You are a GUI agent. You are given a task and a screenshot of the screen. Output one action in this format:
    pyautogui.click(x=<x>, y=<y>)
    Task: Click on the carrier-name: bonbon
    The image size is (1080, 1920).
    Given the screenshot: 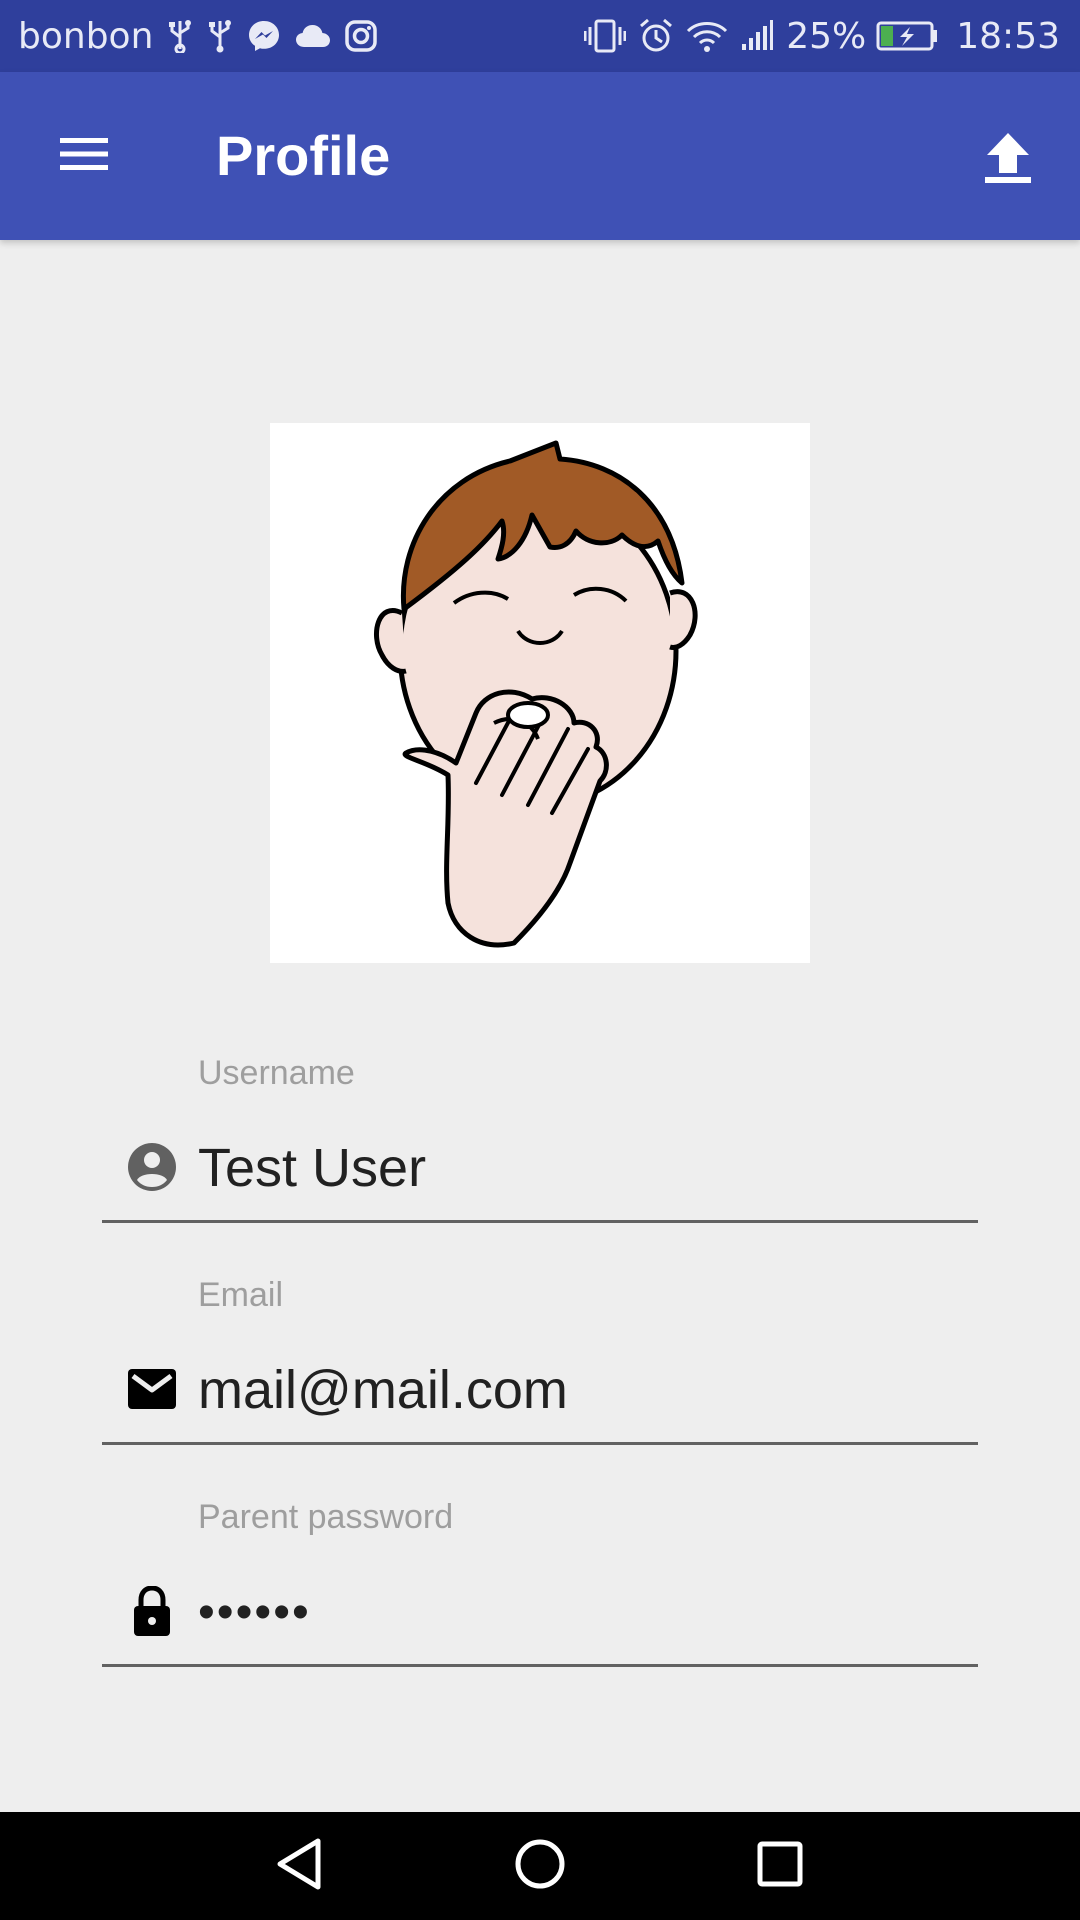 What is the action you would take?
    pyautogui.click(x=86, y=36)
    